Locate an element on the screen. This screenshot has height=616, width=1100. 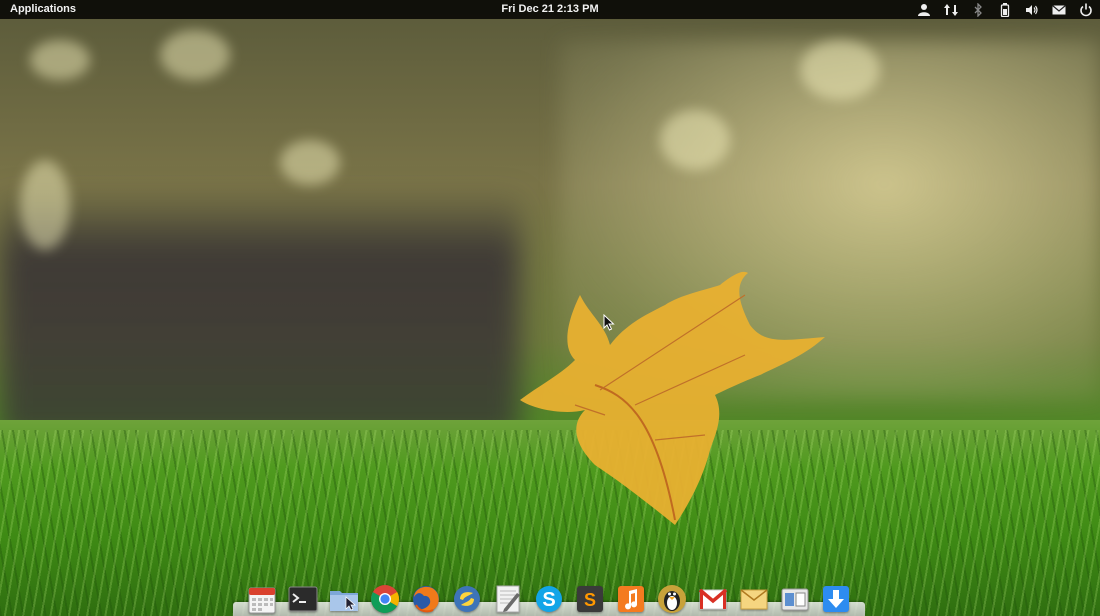
python-icon is located at coordinates (467, 599).